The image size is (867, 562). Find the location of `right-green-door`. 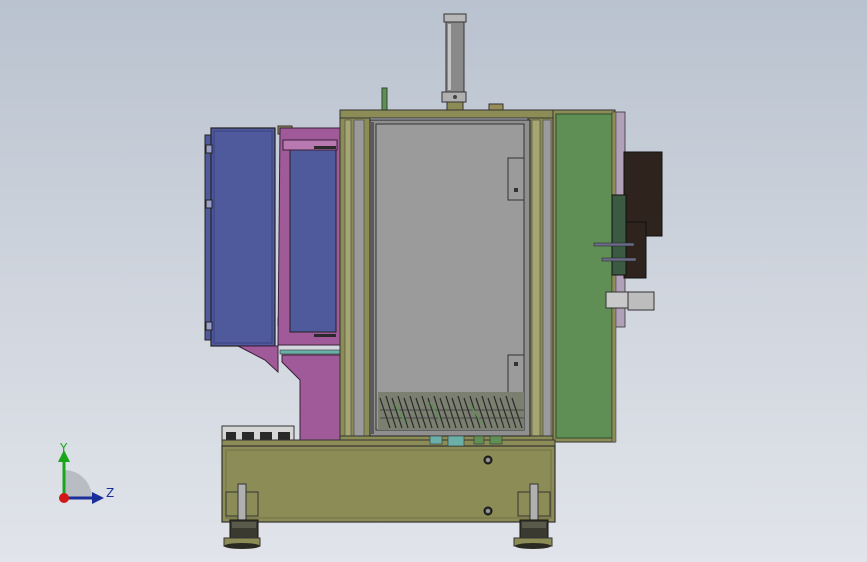

right-green-door is located at coordinates (589, 276).